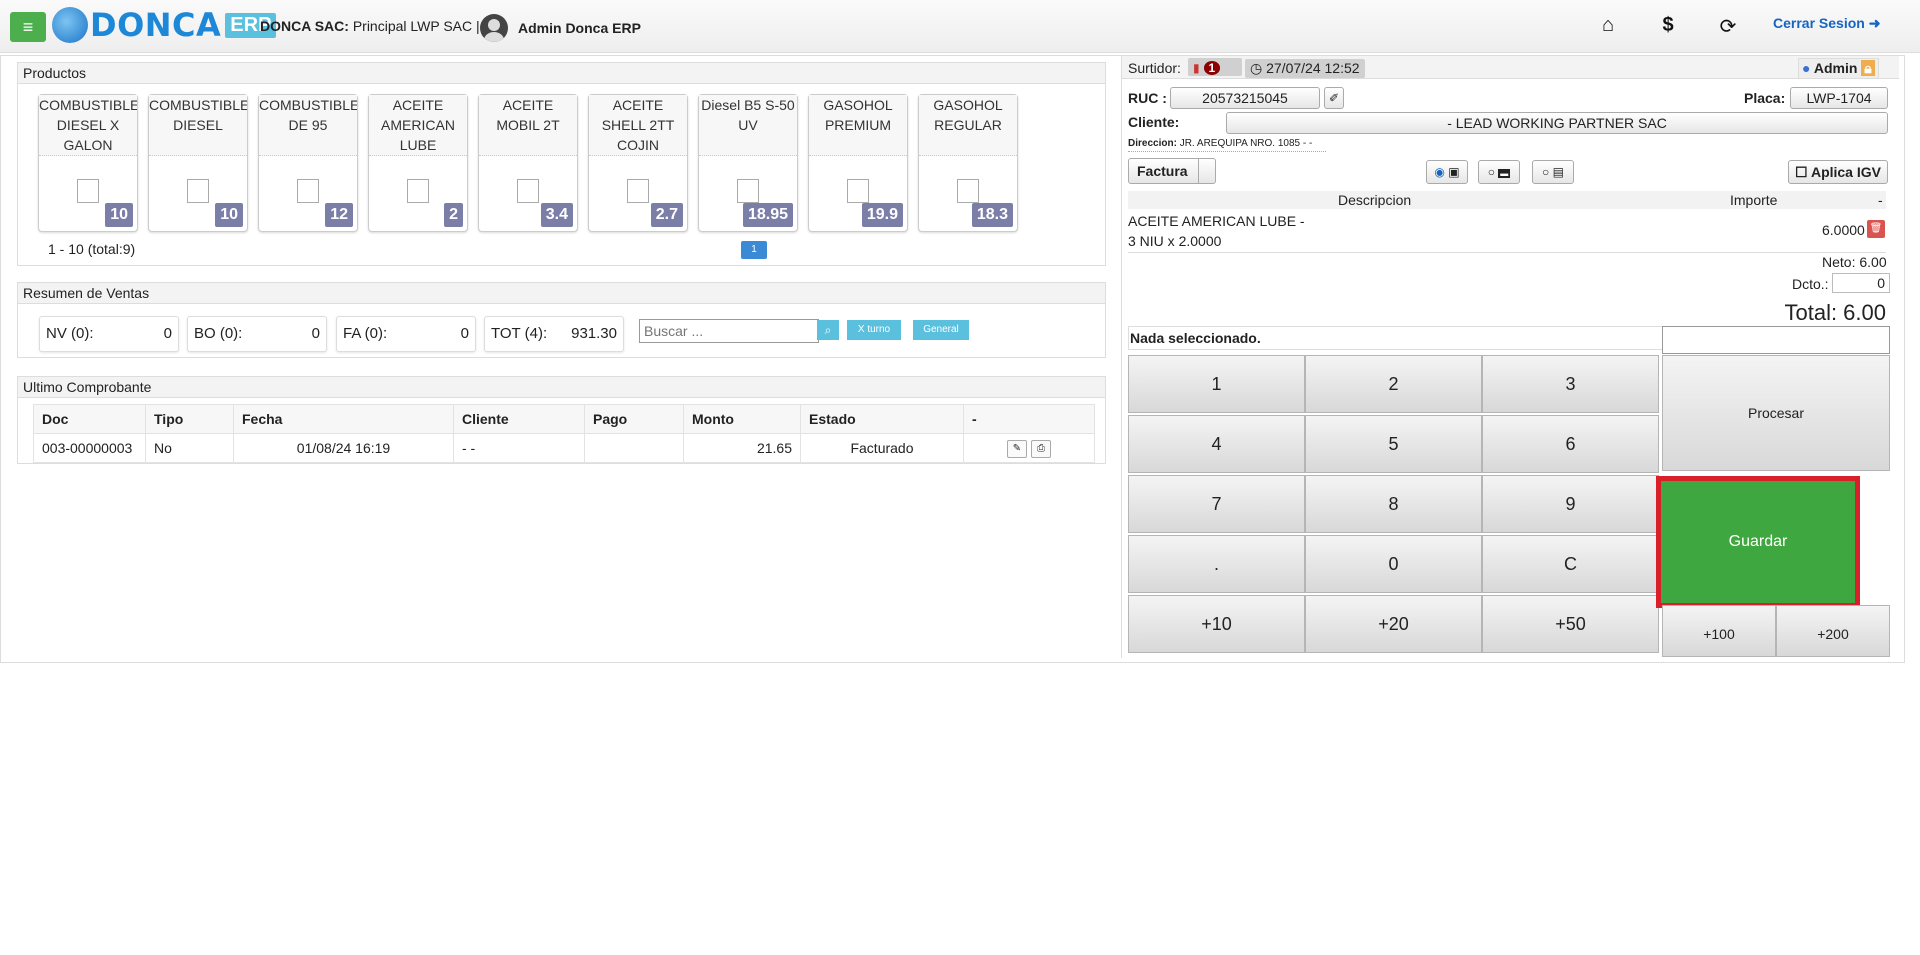 The height and width of the screenshot is (955, 1920). What do you see at coordinates (1216, 504) in the screenshot?
I see `keypad-key: 7` at bounding box center [1216, 504].